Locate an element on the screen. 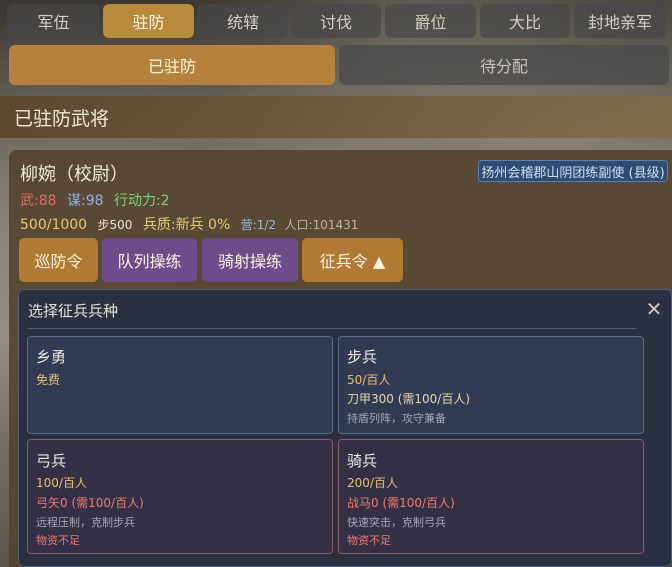 The image size is (672, 567). tab-command: 统辖 is located at coordinates (243, 21).